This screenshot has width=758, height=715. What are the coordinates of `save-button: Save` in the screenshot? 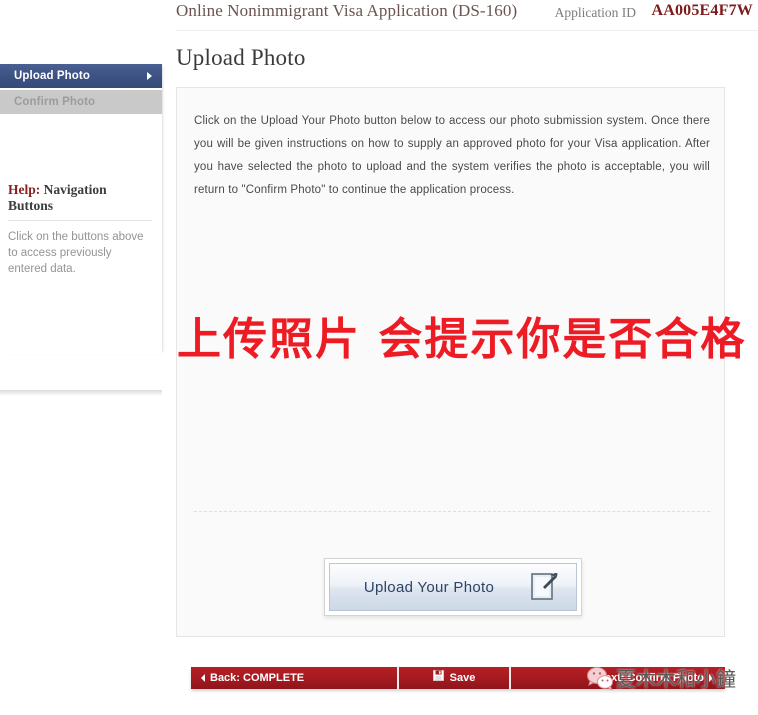 It's located at (455, 678).